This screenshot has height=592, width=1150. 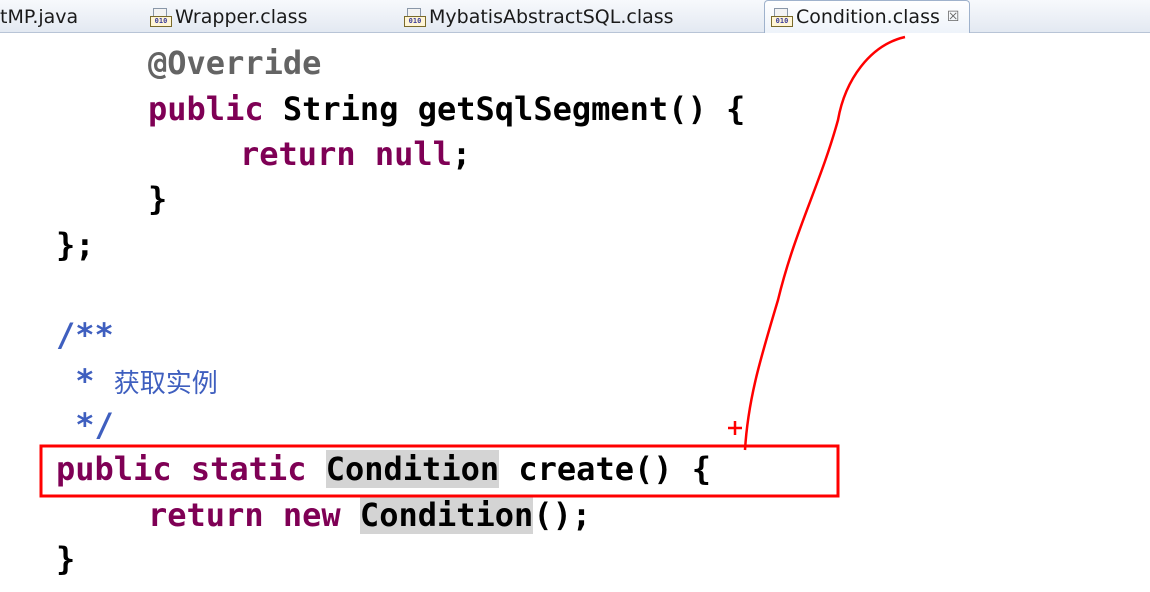 What do you see at coordinates (85, 335) in the screenshot?
I see `code-line-javadoc-open: /**` at bounding box center [85, 335].